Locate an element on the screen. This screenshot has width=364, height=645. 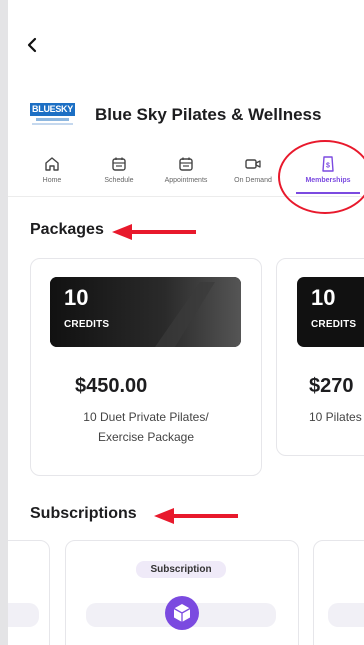
tab-on-demand: On Demand is located at coordinates (253, 169).